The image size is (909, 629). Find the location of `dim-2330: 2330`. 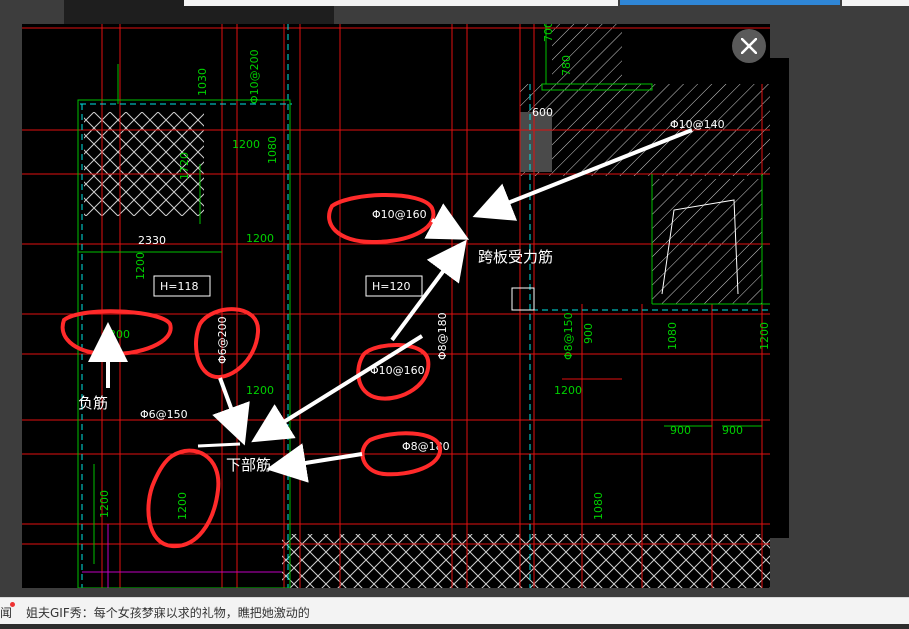

dim-2330: 2330 is located at coordinates (152, 240).